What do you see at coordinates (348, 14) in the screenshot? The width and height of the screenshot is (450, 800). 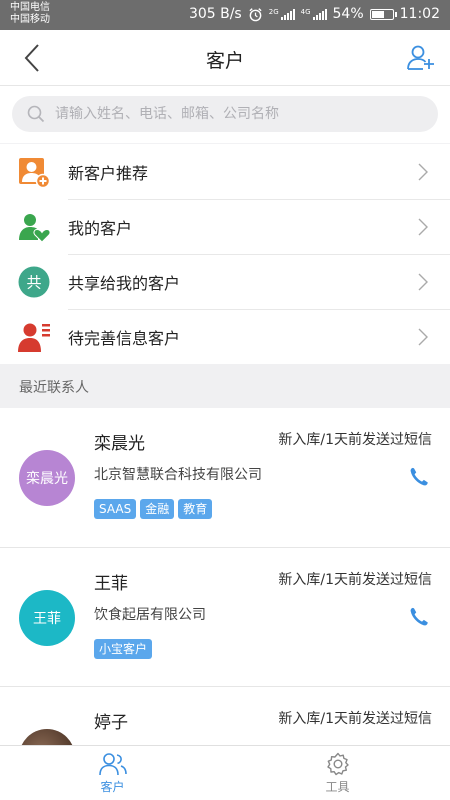 I see `battery-percent: 54%` at bounding box center [348, 14].